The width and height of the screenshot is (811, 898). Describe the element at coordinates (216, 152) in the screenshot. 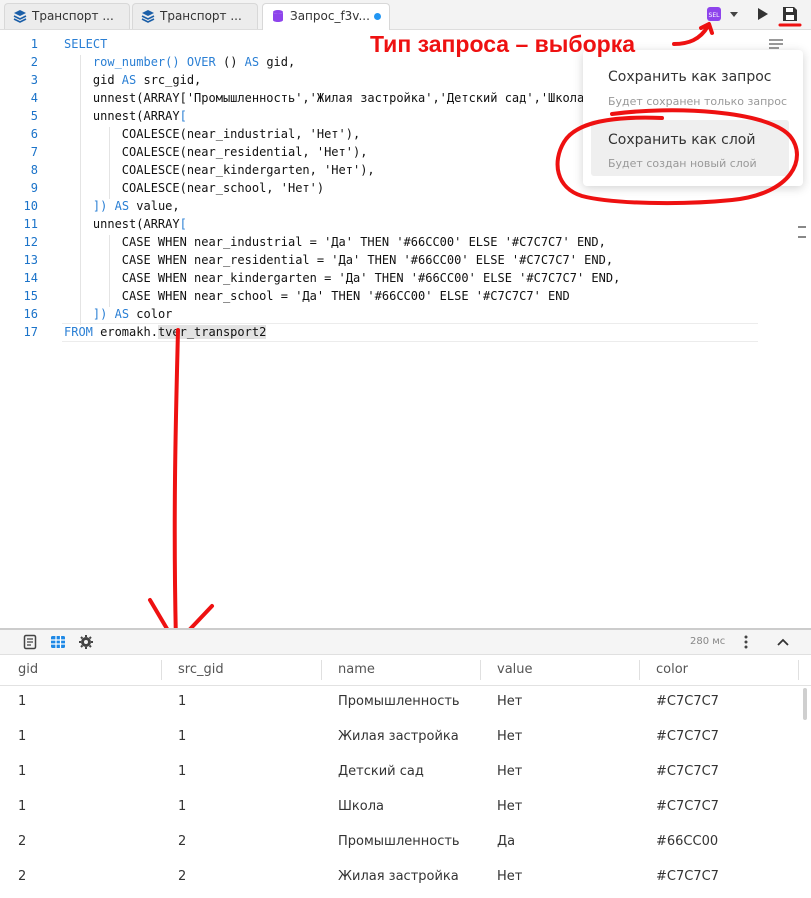

I see `code-line: COALESCE(near_residential, 'Нет'),` at that location.